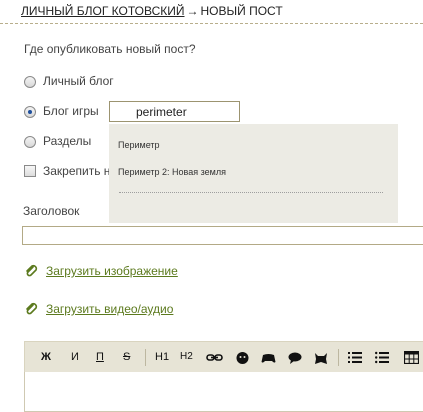 The width and height of the screenshot is (423, 412). What do you see at coordinates (251, 192) in the screenshot?
I see `dropdown-separator` at bounding box center [251, 192].